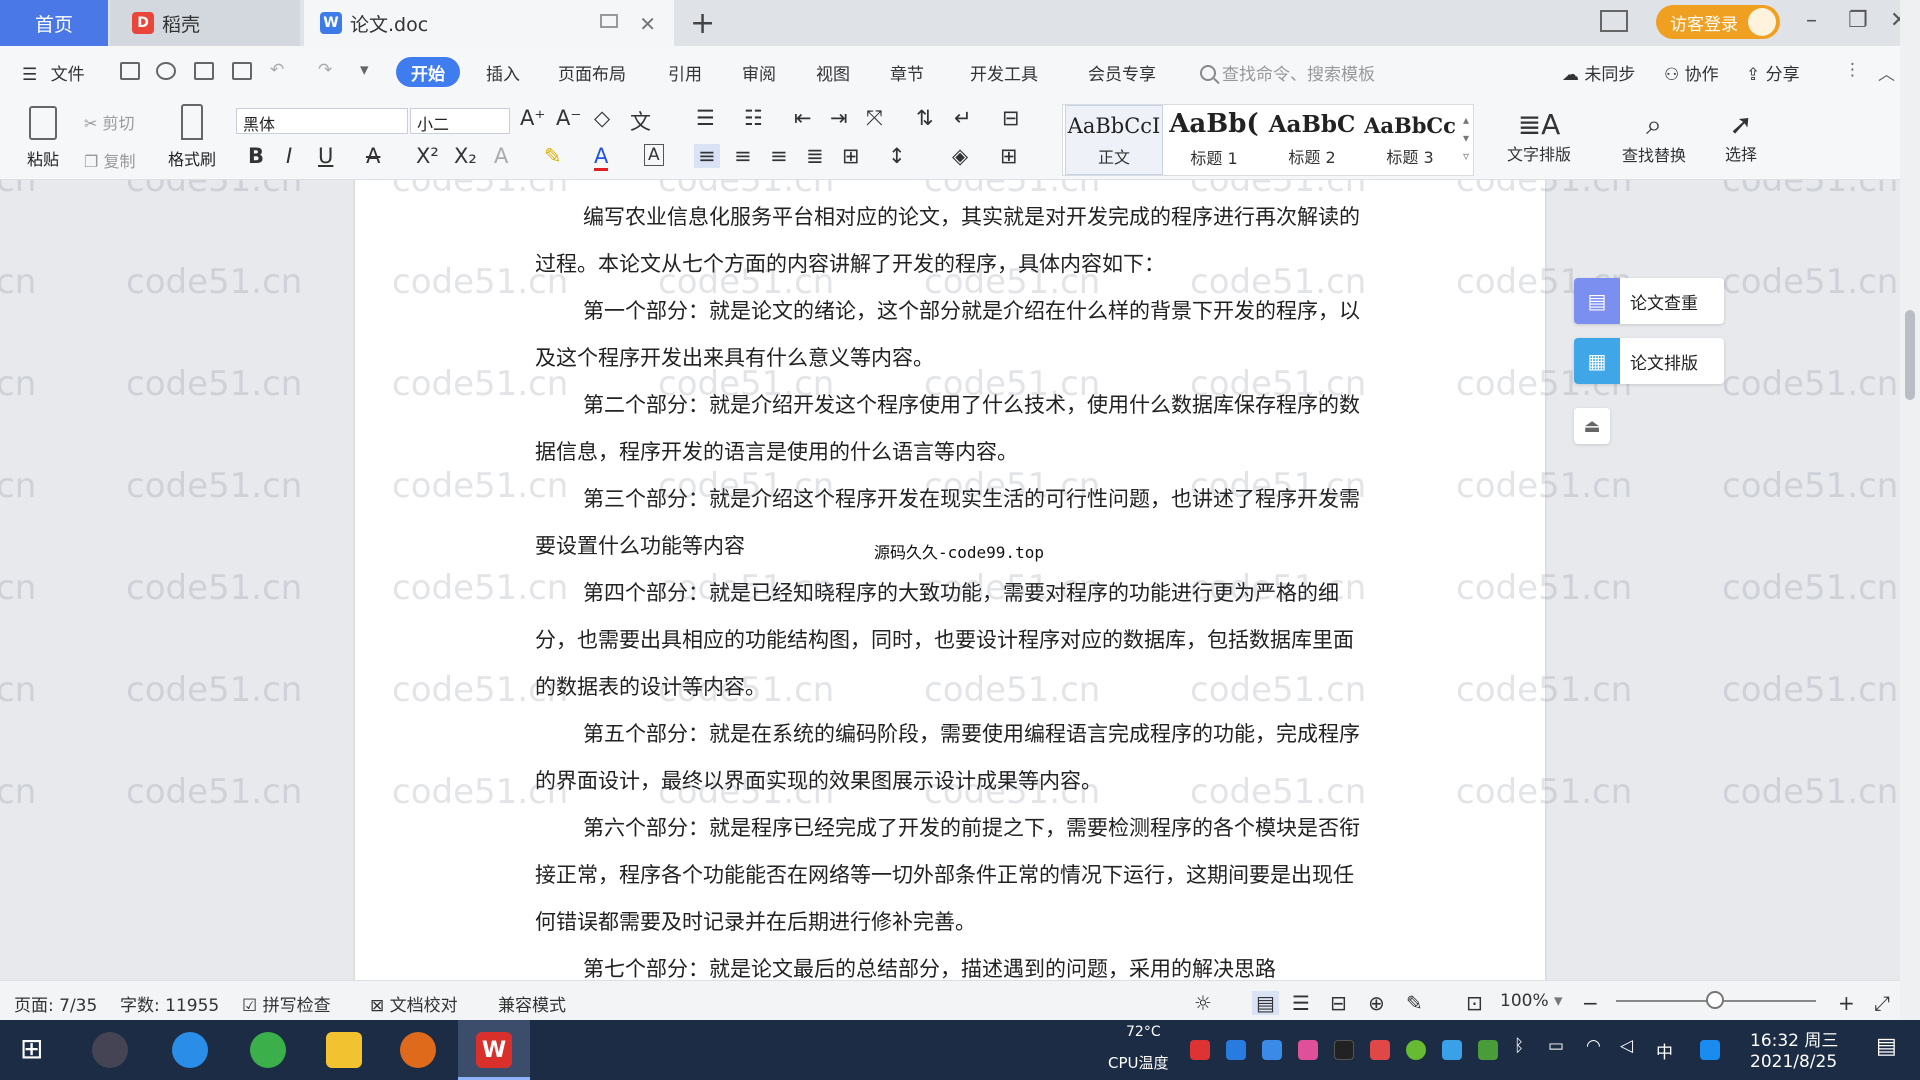  What do you see at coordinates (950, 963) in the screenshot?
I see `paragraph-part-7: 第七个部分：就是论文最后的总结部分，描述遇到的问题，采用的解决思路` at bounding box center [950, 963].